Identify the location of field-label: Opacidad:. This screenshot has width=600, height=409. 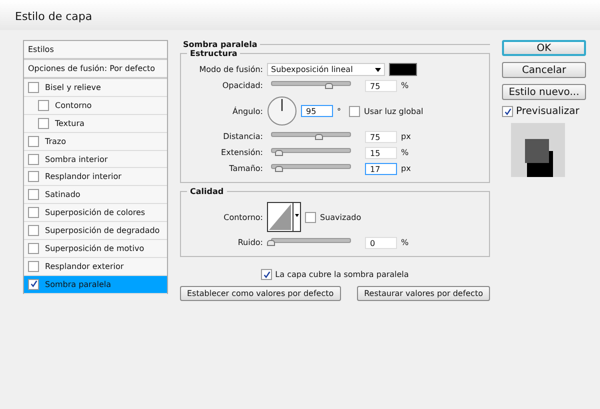
(242, 85).